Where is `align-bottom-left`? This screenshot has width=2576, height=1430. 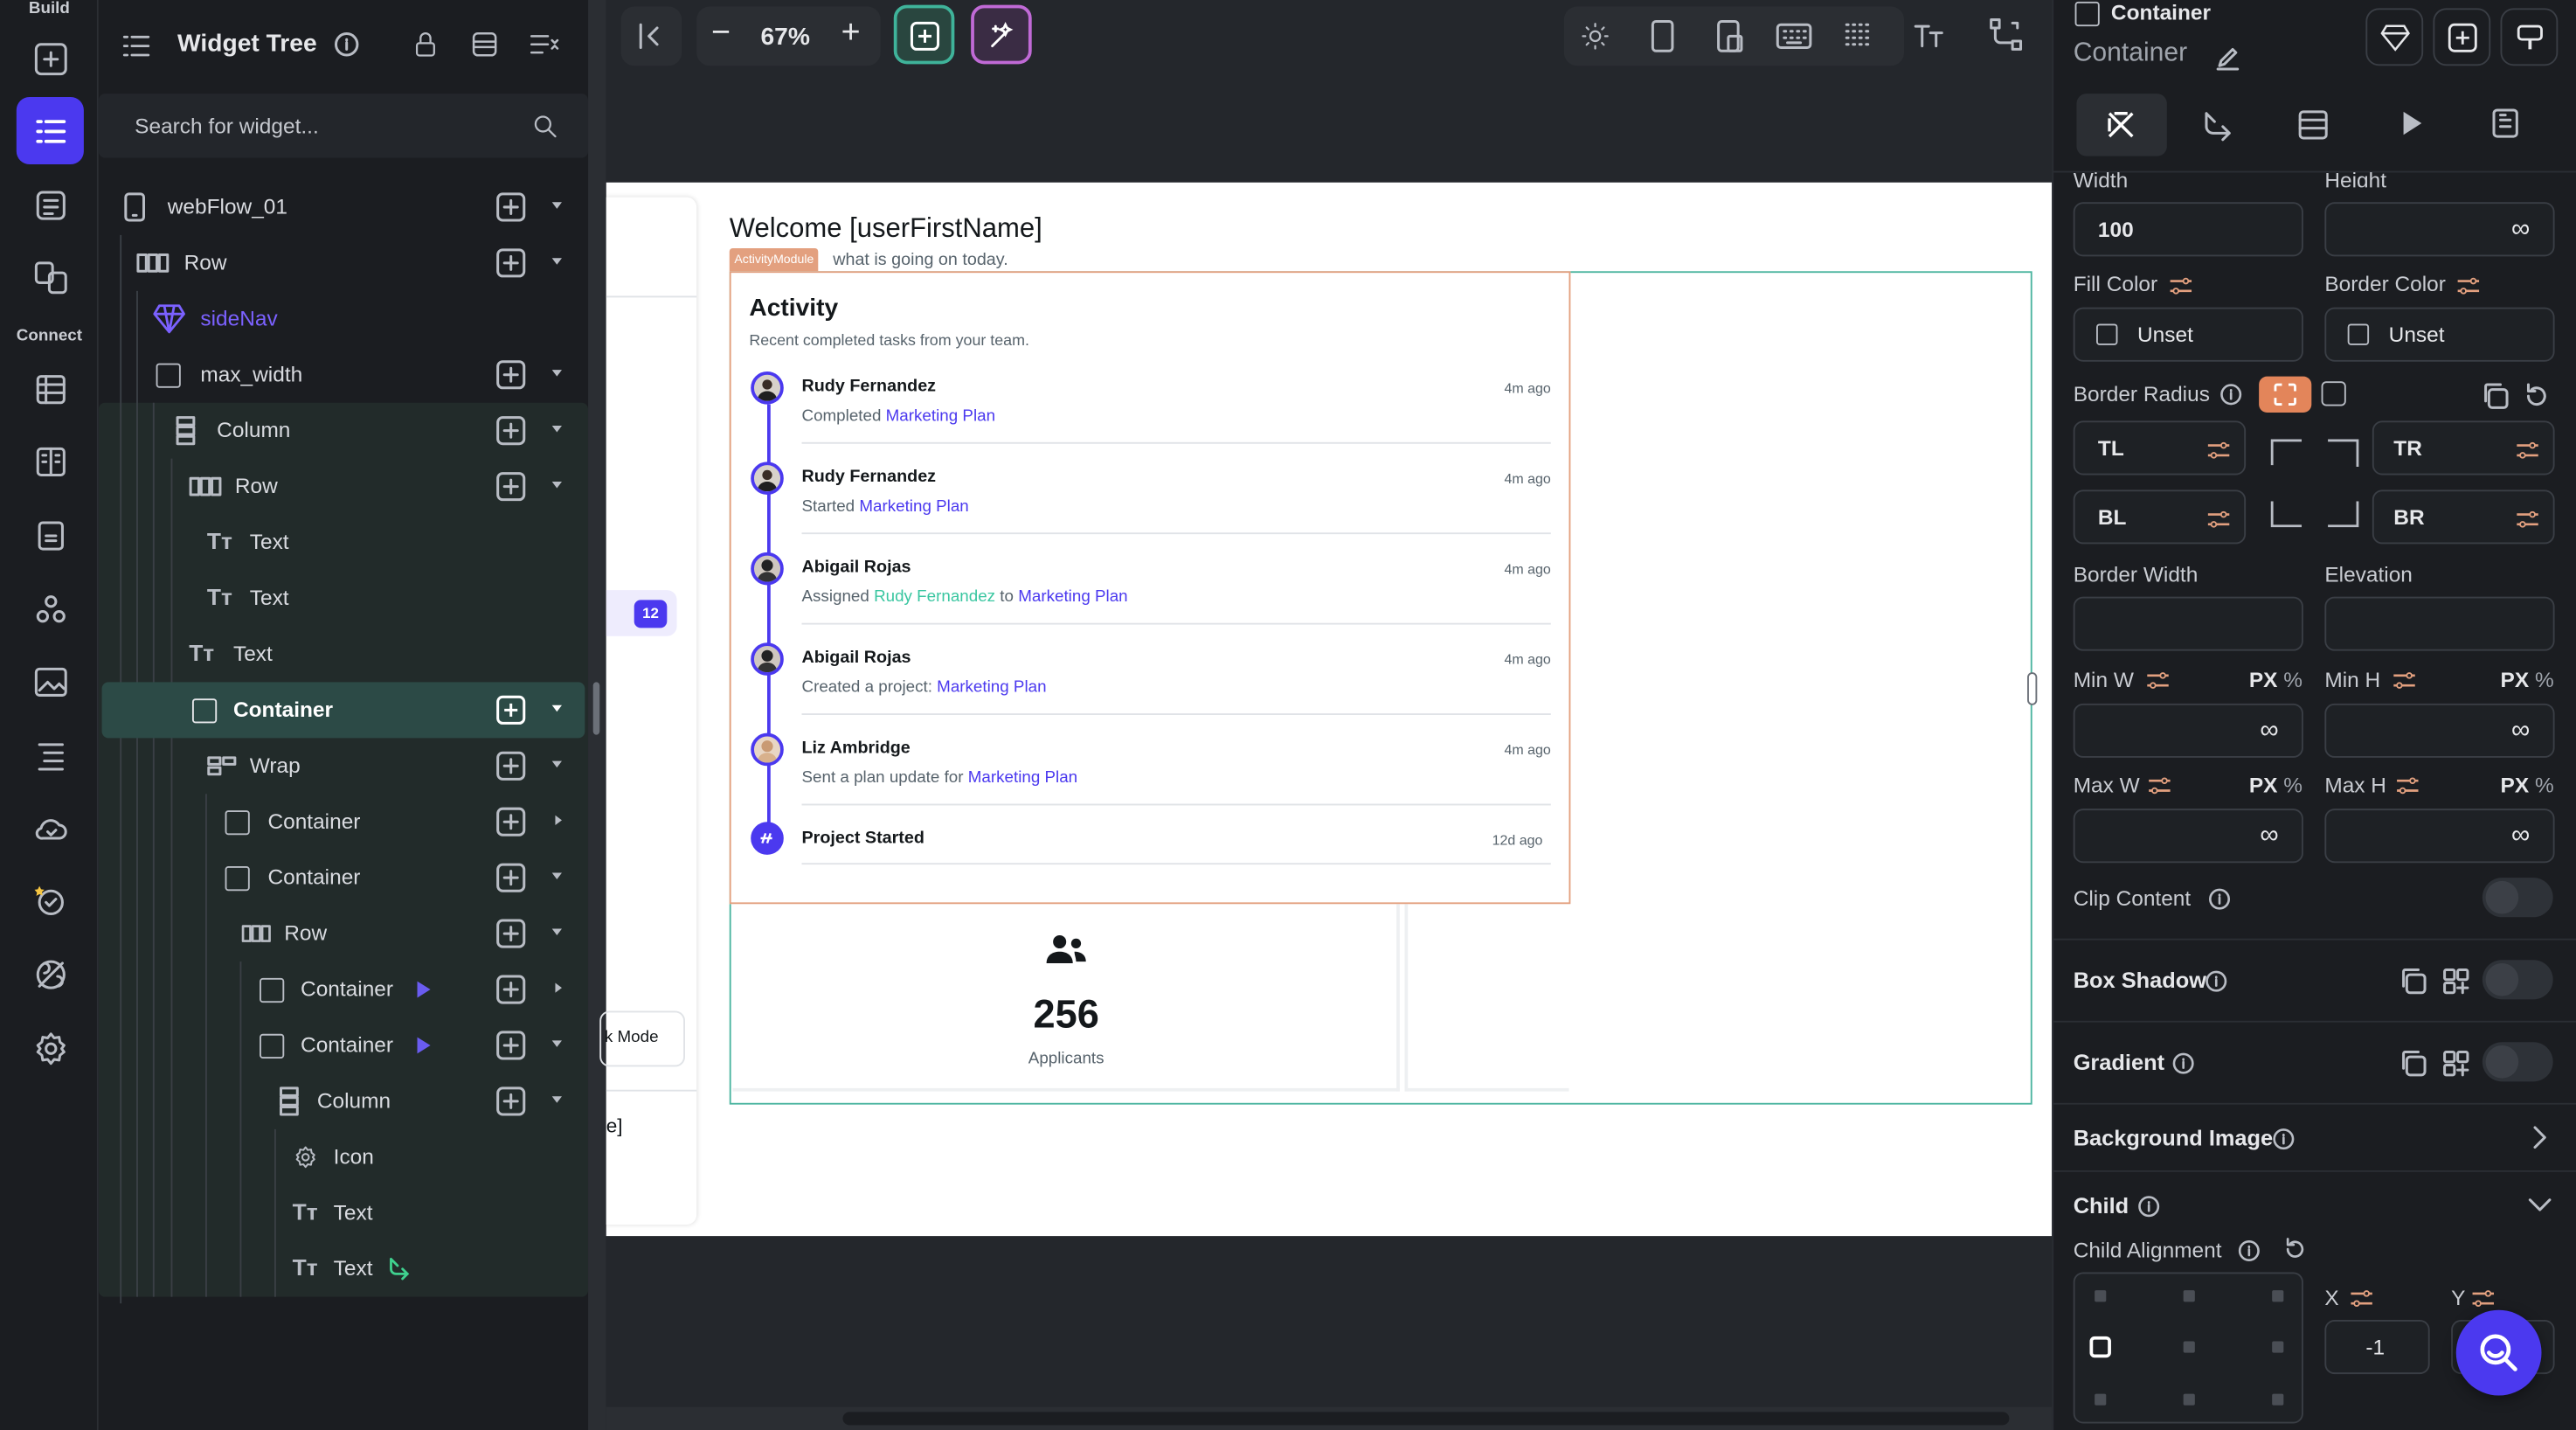 align-bottom-left is located at coordinates (2101, 1400).